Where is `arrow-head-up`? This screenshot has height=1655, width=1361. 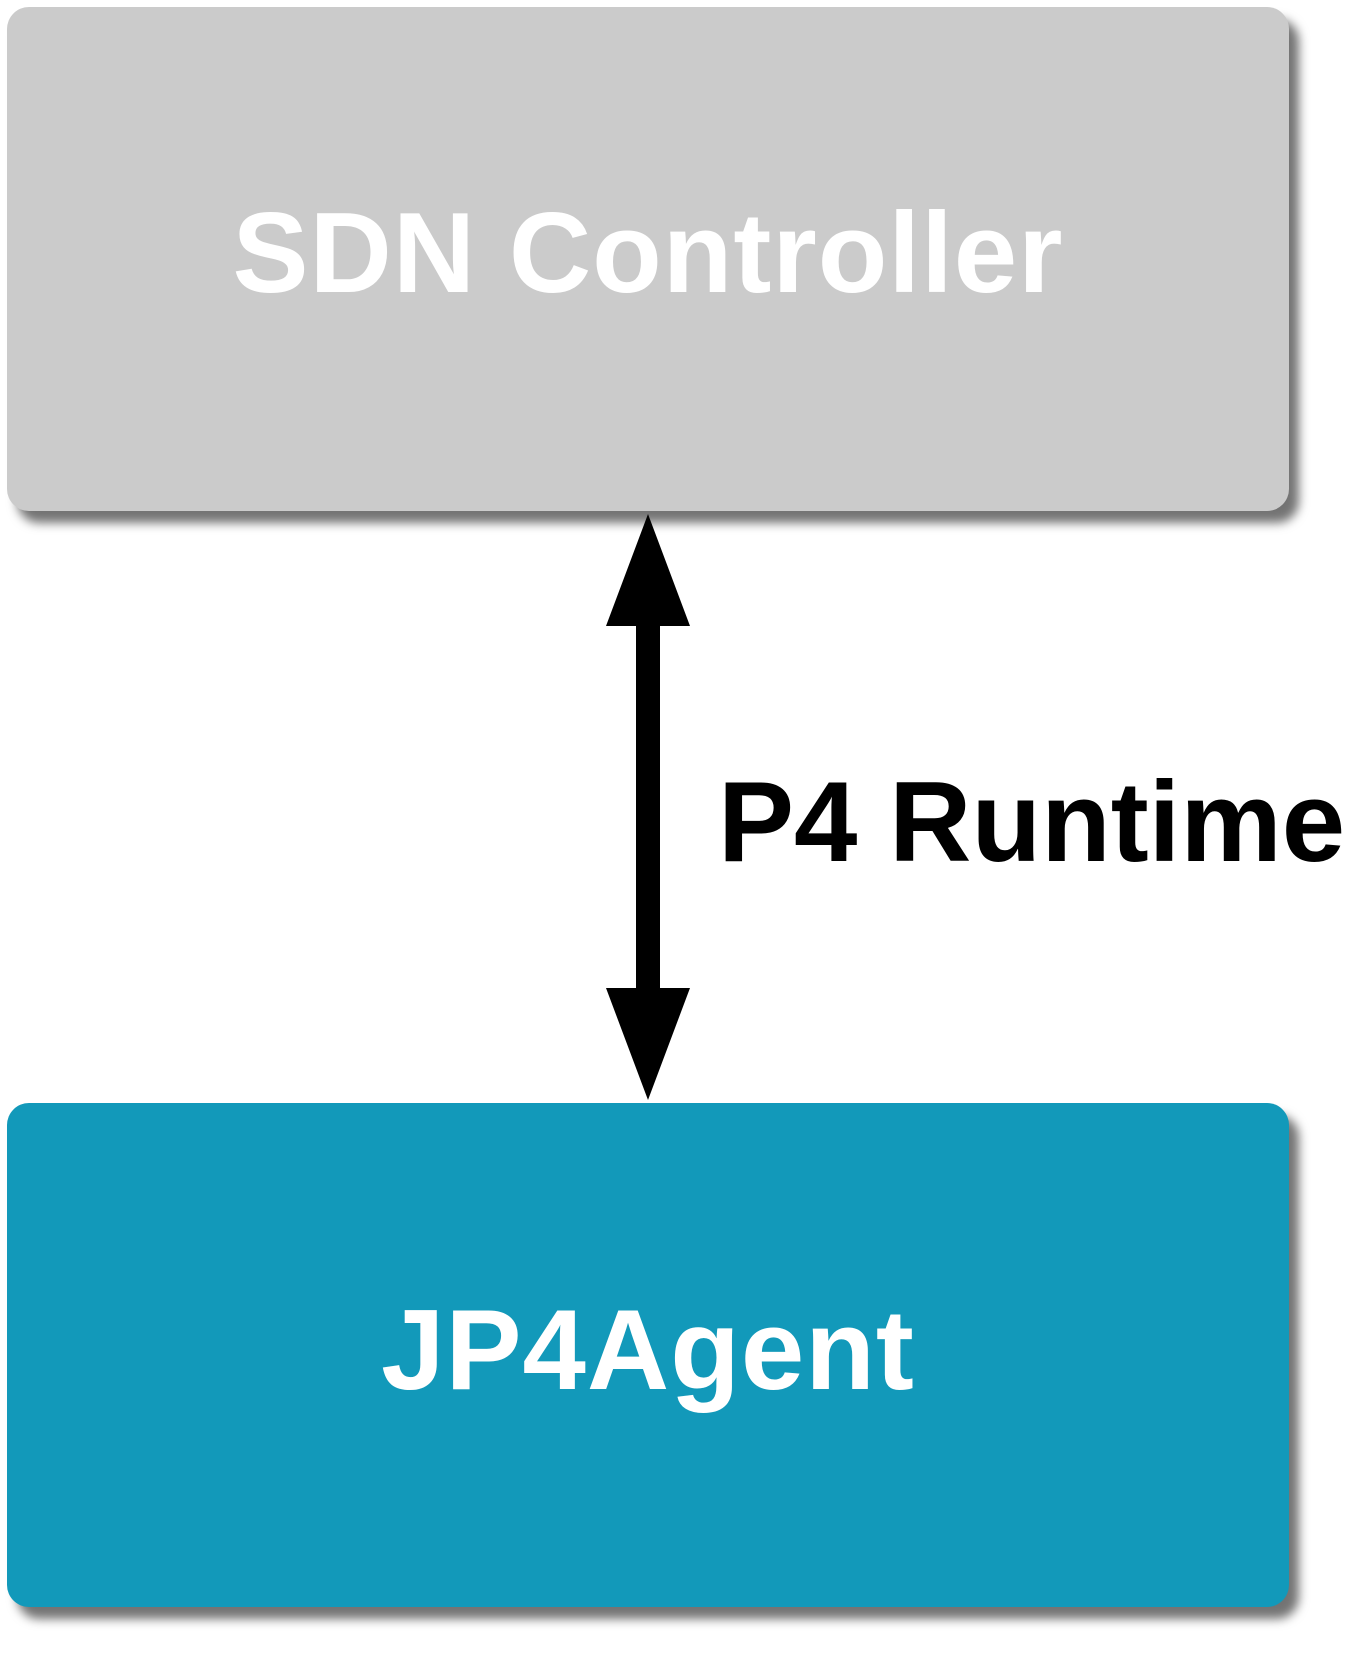
arrow-head-up is located at coordinates (648, 570).